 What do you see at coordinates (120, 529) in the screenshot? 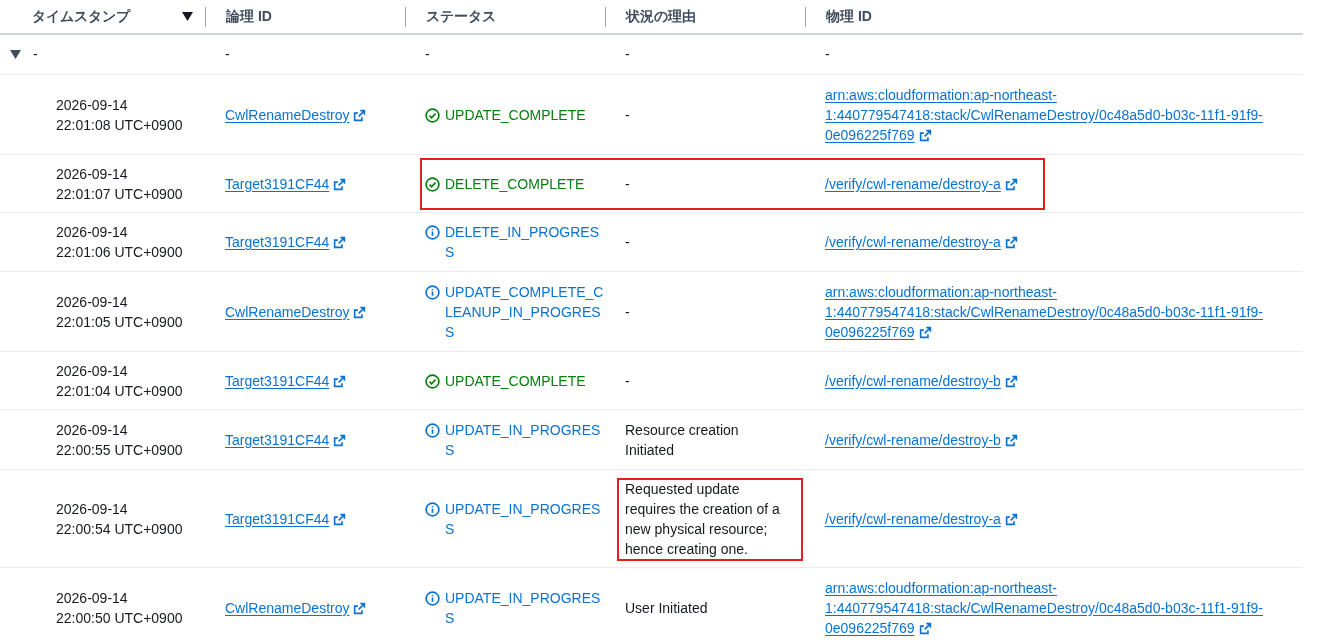
I see `timestamp-text: 22:00:54 UTC+0900` at bounding box center [120, 529].